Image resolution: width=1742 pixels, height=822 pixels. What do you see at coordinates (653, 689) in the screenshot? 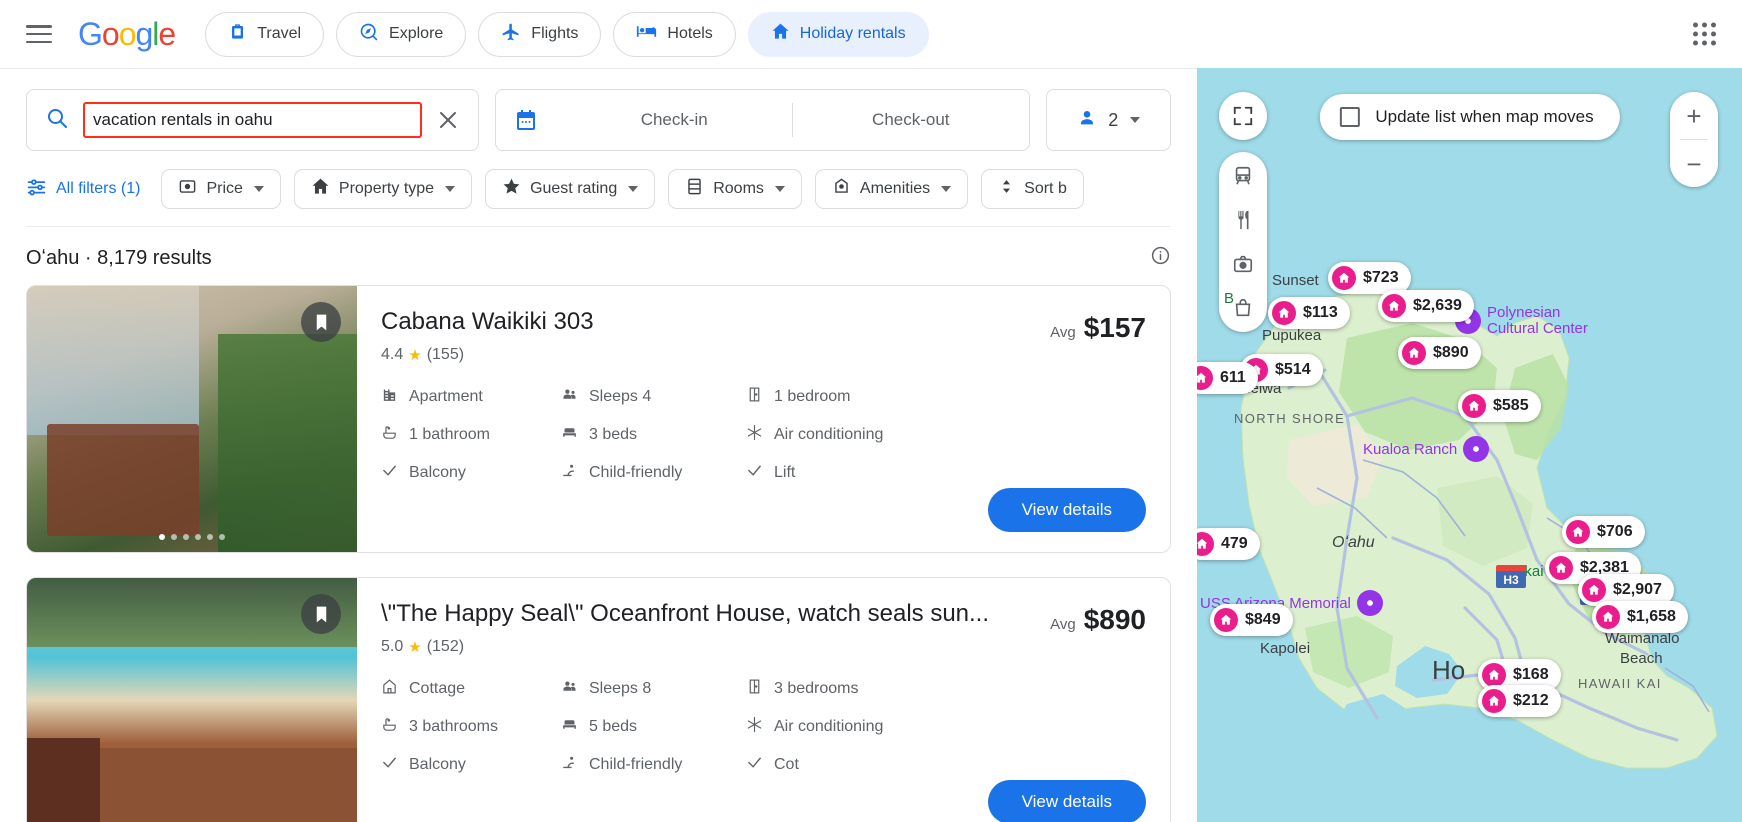
I see `feature-item: Sleeps 8` at bounding box center [653, 689].